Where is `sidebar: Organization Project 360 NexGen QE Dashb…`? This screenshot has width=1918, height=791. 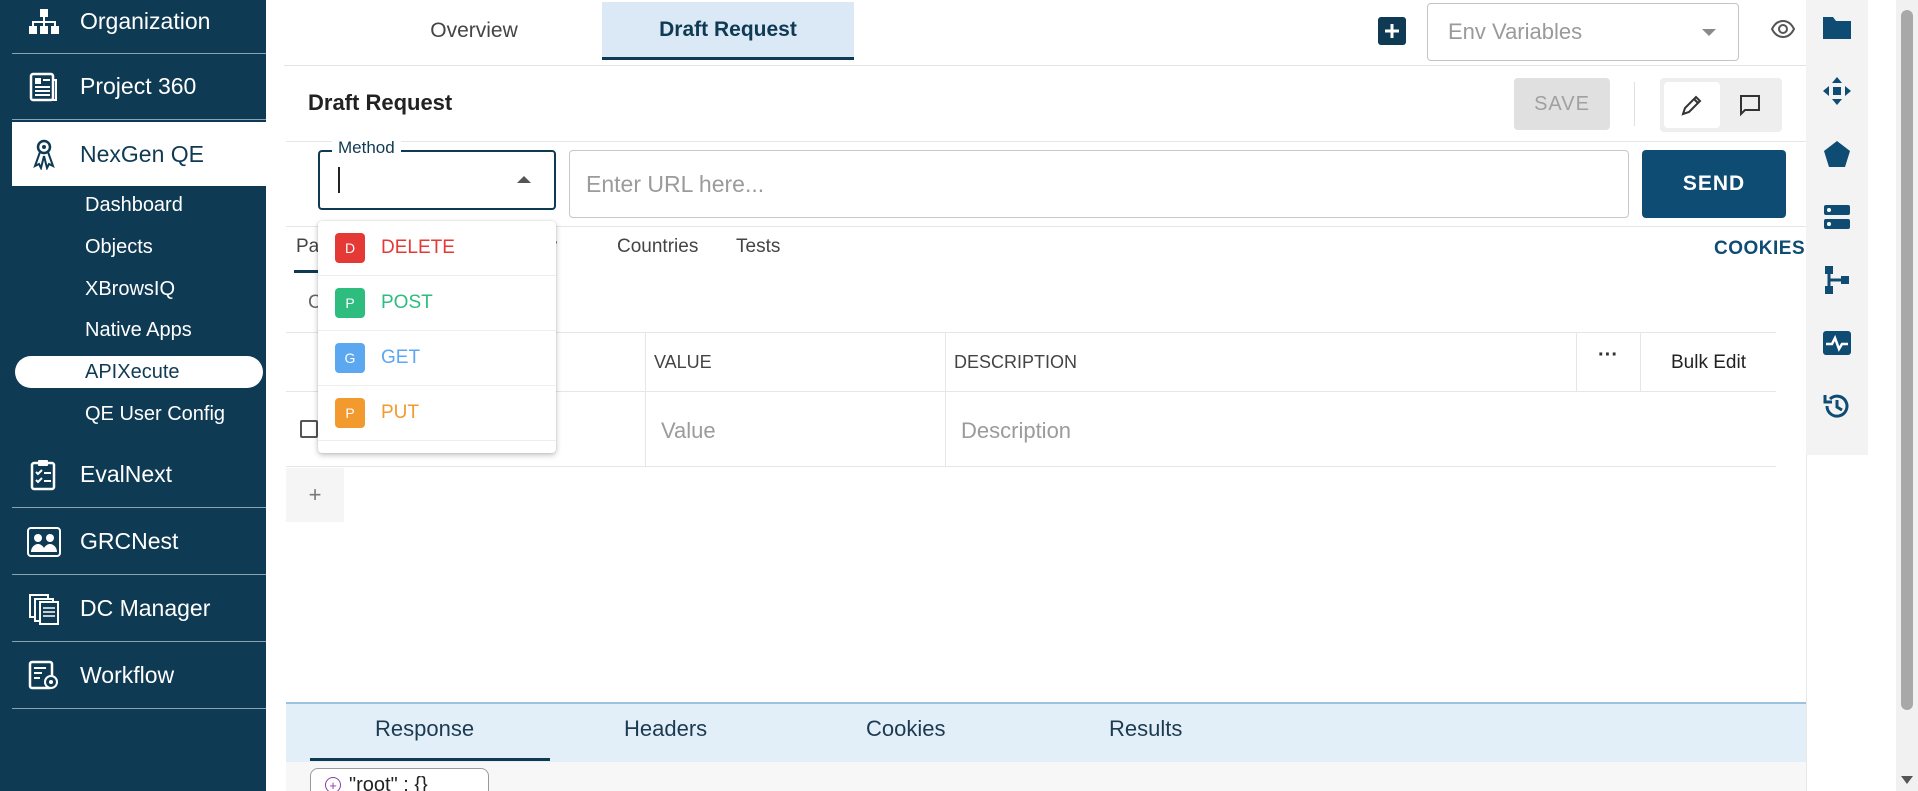 sidebar: Organization Project 360 NexGen QE Dashb… is located at coordinates (133, 395).